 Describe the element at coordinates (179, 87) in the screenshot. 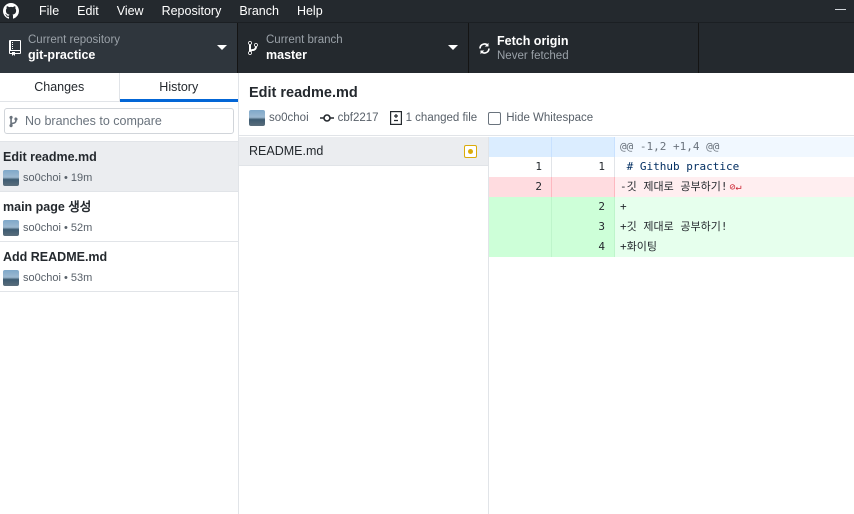

I see `tab-history: History` at that location.